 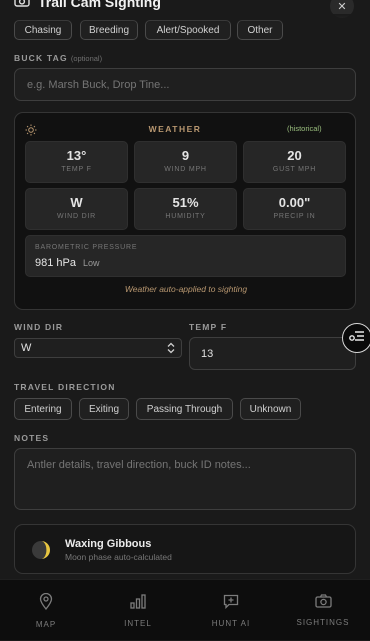 I want to click on pressure-status: Low, so click(x=91, y=263).